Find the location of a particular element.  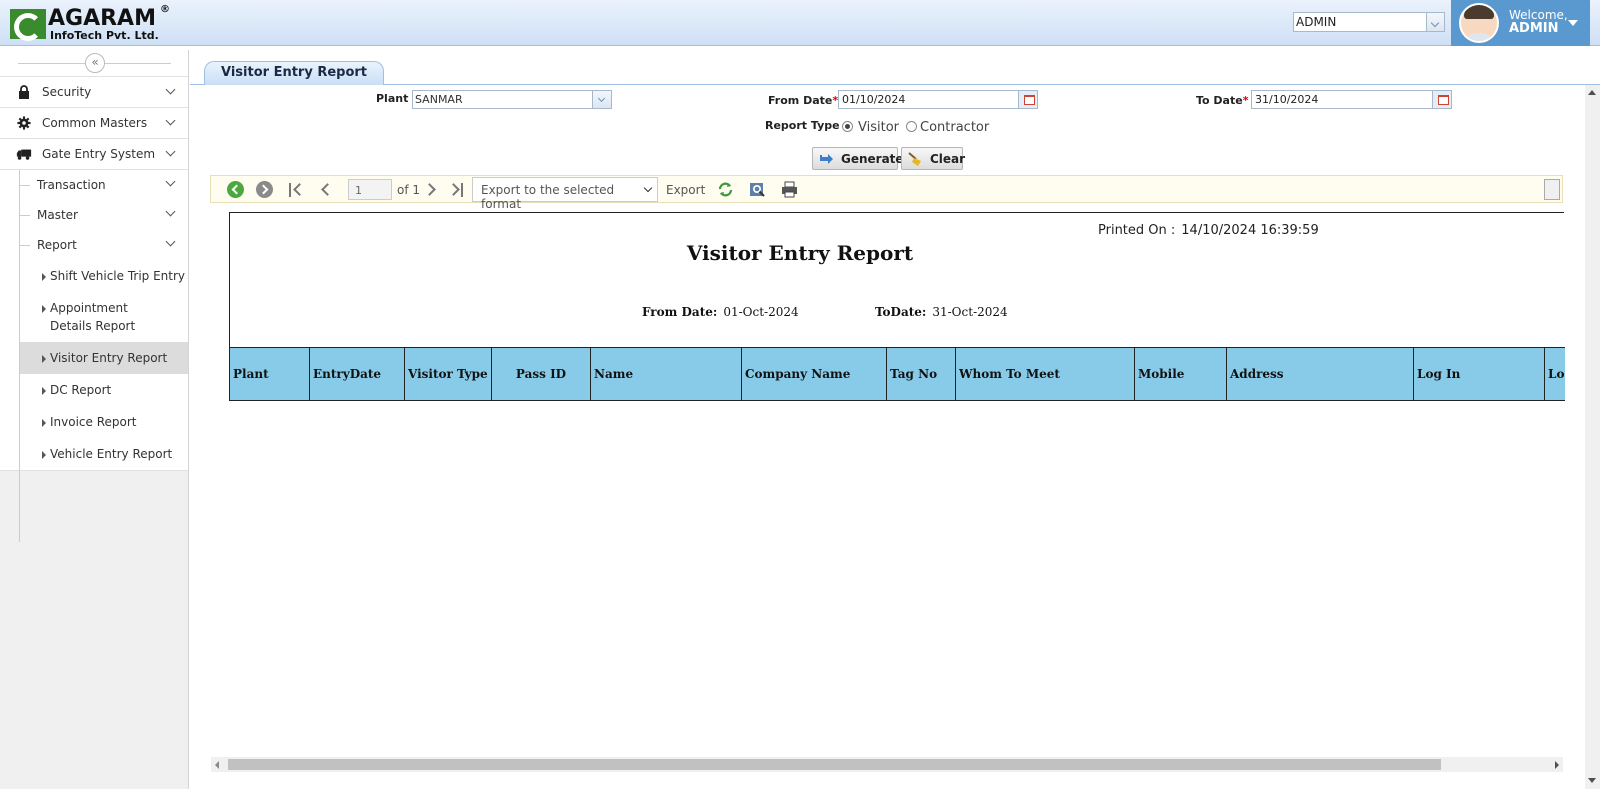

vertical-scrollbar is located at coordinates (1592, 437).